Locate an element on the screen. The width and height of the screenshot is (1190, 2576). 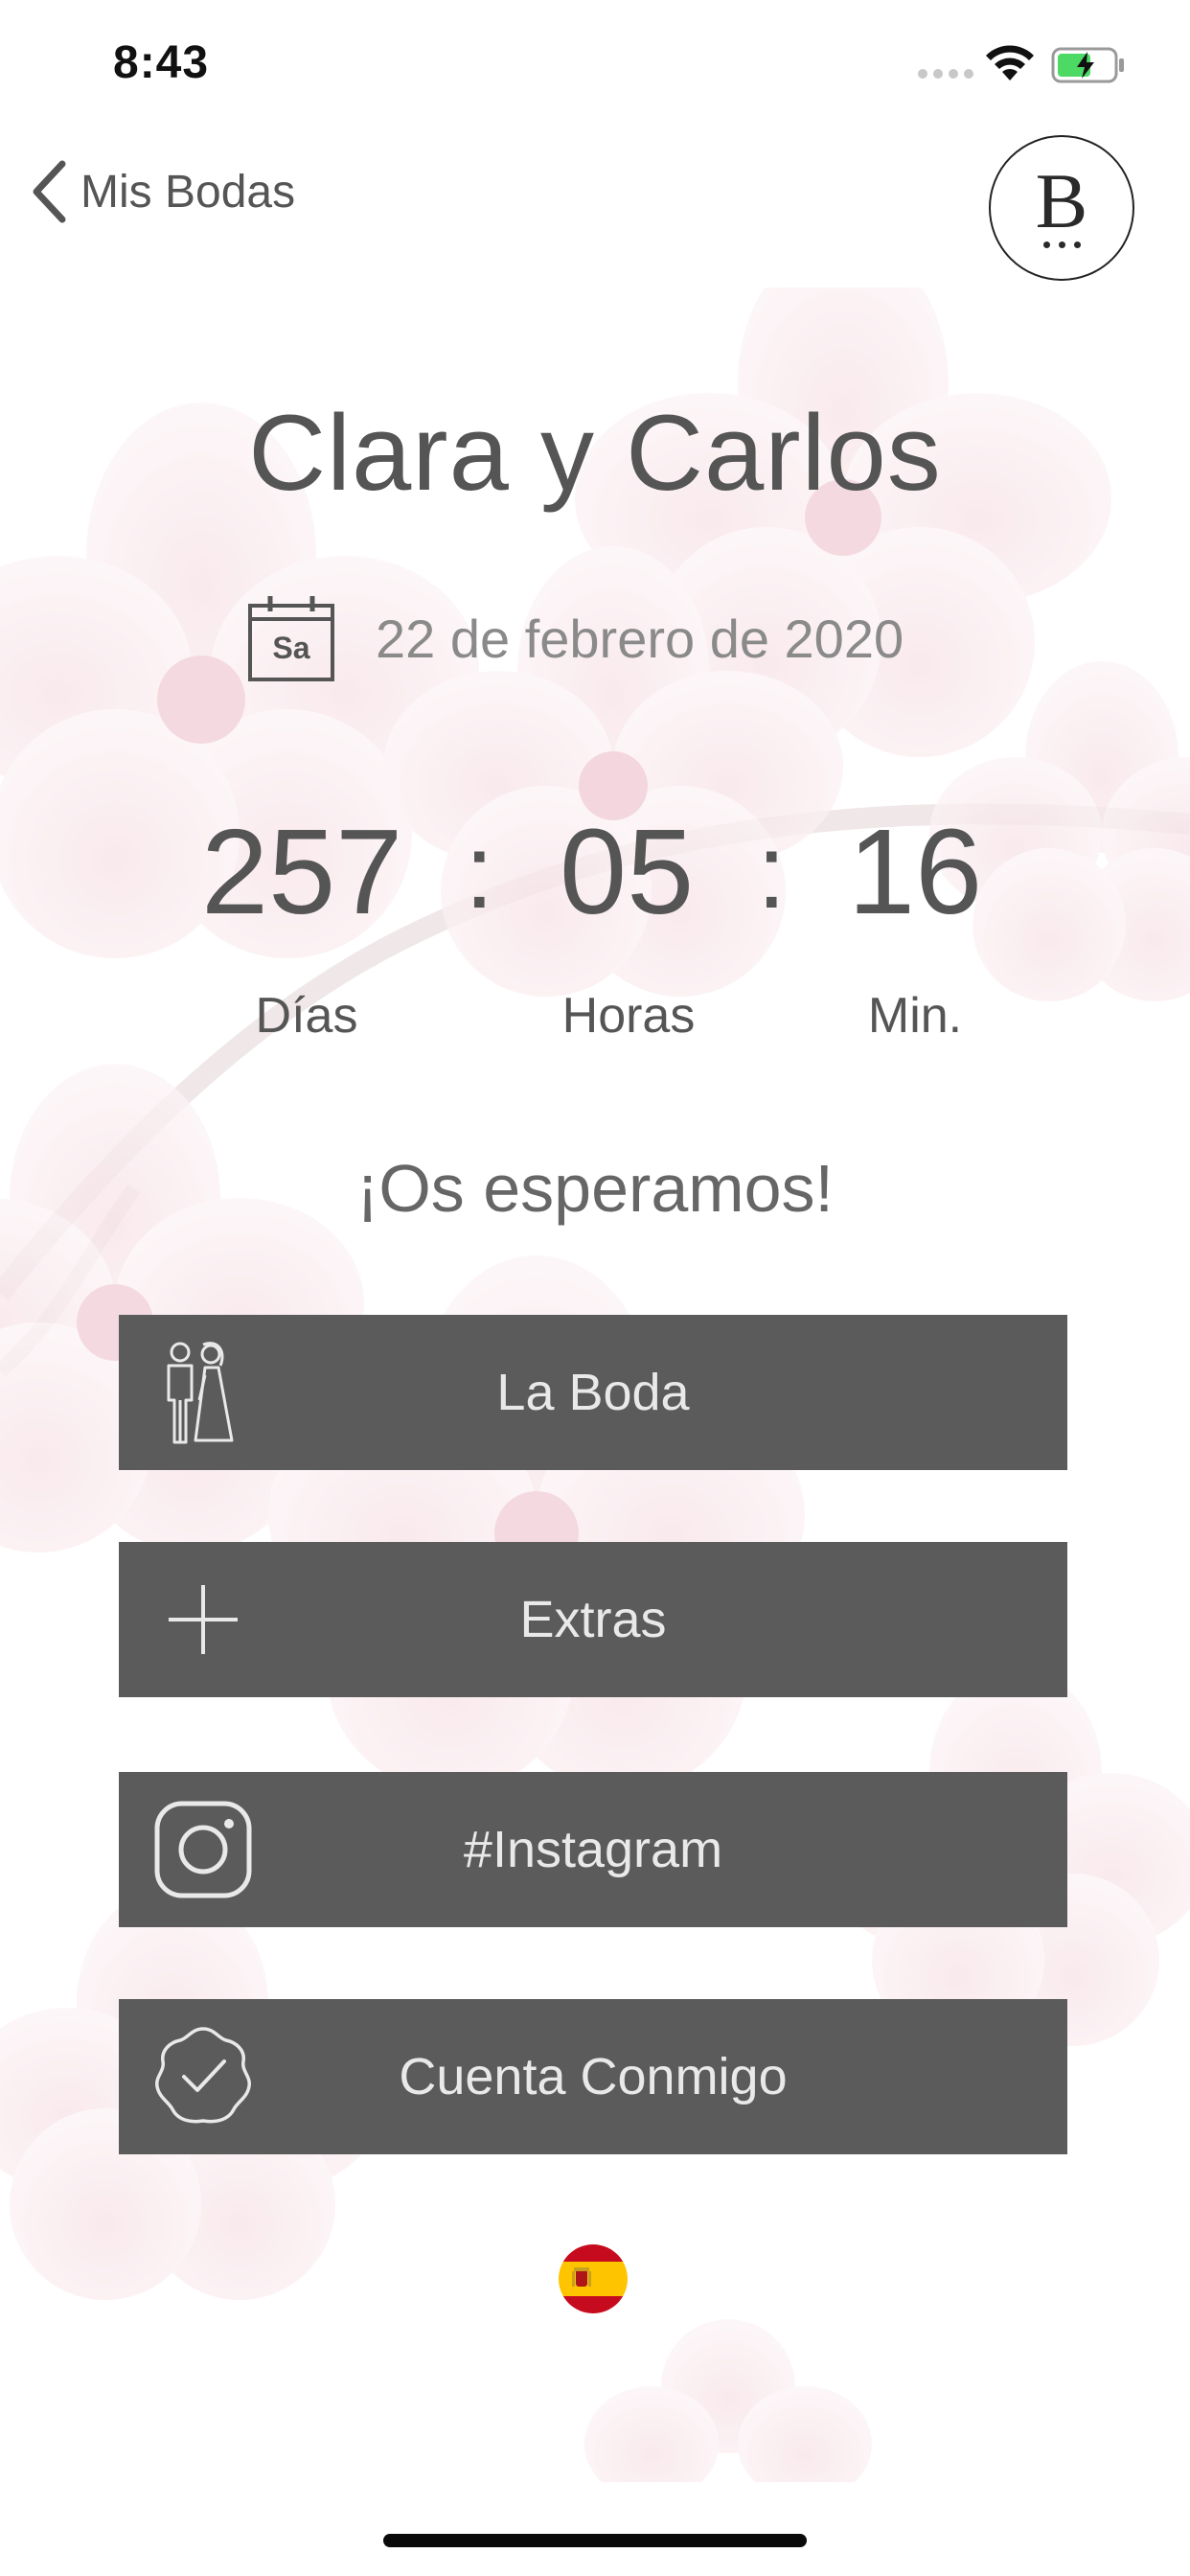
menu-button-extras: Extras is located at coordinates (593, 1619).